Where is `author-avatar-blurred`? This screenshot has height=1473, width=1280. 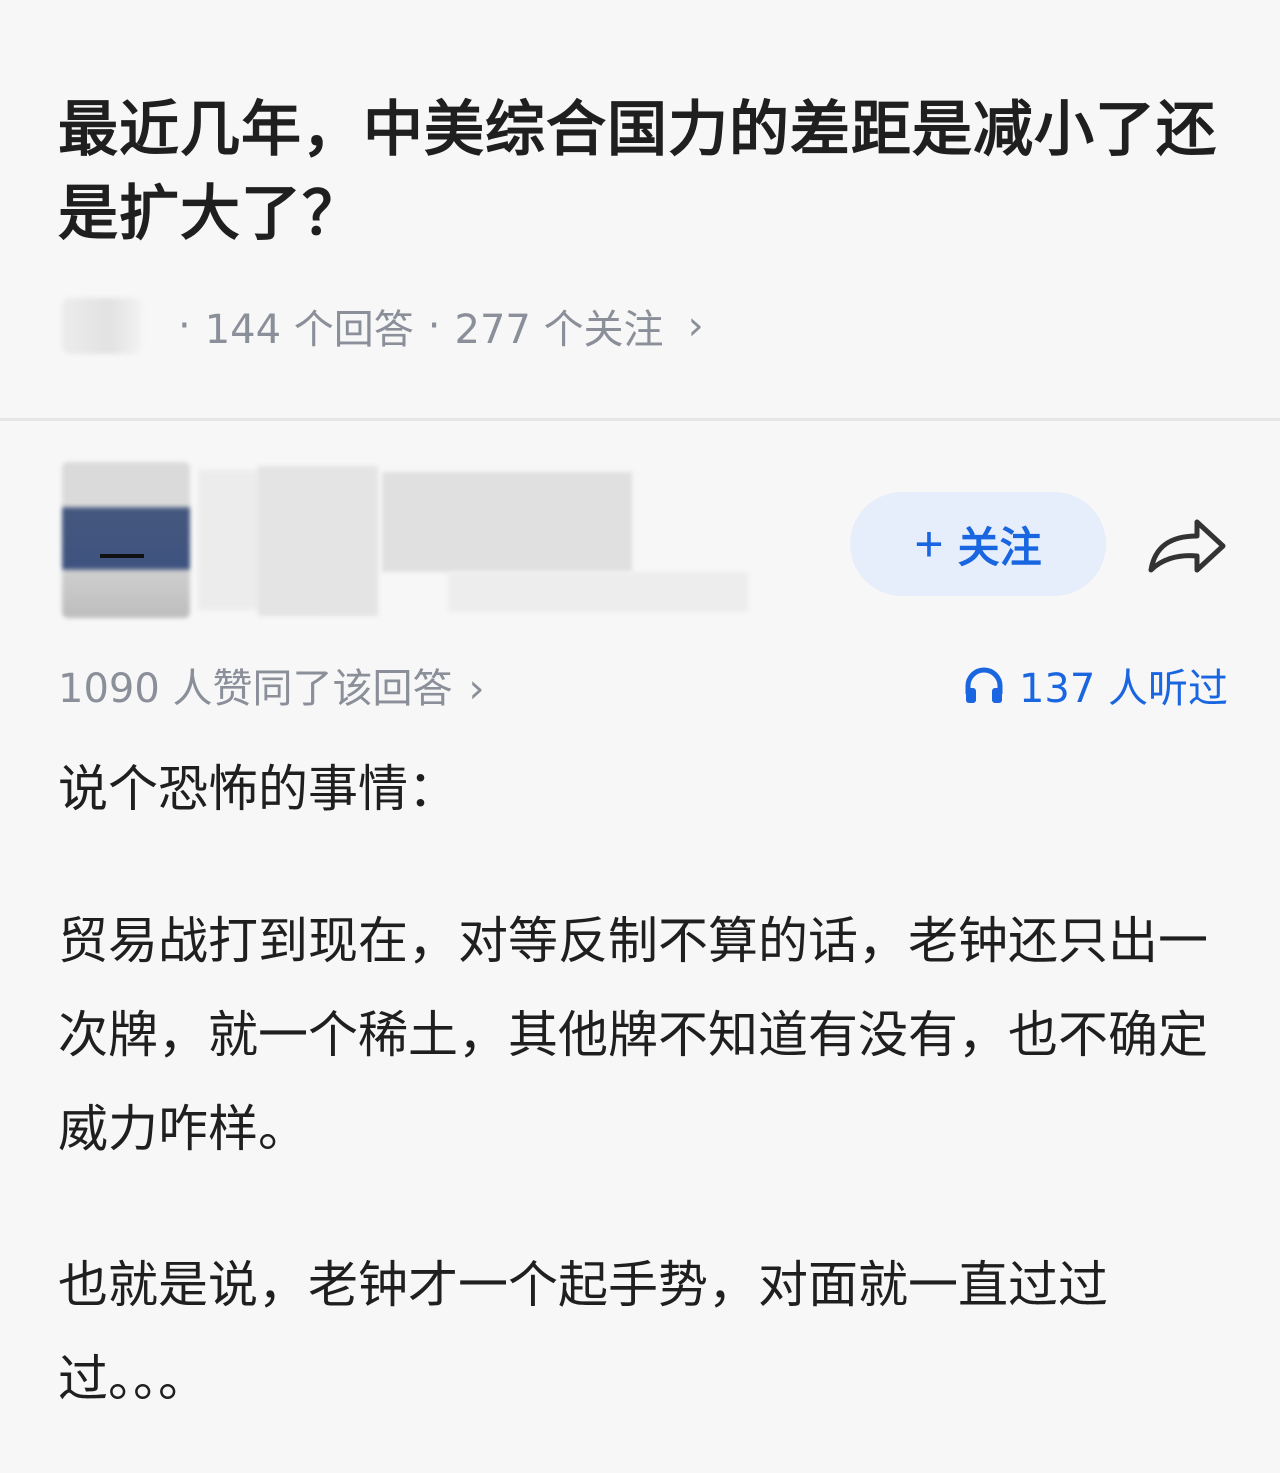 author-avatar-blurred is located at coordinates (126, 540).